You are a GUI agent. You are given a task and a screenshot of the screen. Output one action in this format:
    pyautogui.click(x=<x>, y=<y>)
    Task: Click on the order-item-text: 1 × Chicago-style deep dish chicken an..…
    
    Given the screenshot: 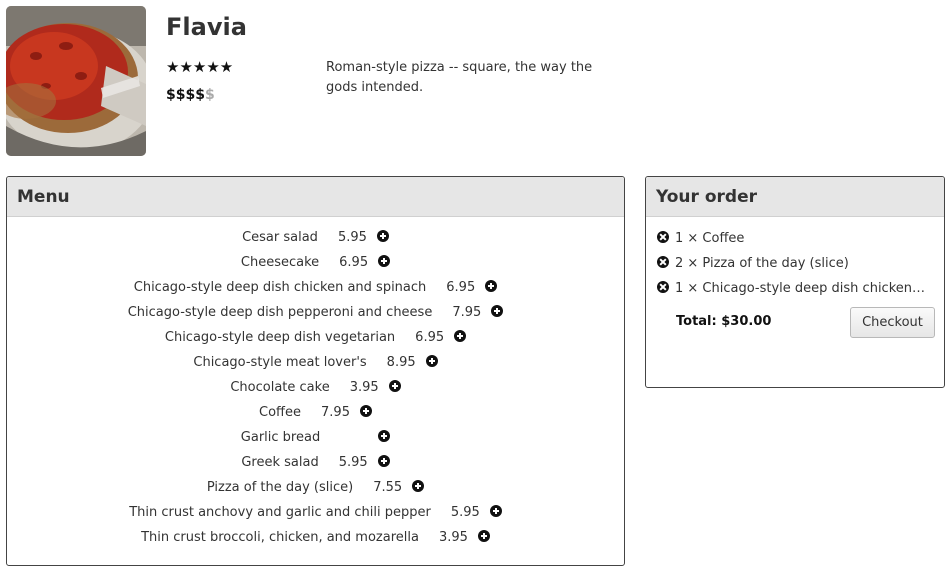 What is the action you would take?
    pyautogui.click(x=801, y=288)
    